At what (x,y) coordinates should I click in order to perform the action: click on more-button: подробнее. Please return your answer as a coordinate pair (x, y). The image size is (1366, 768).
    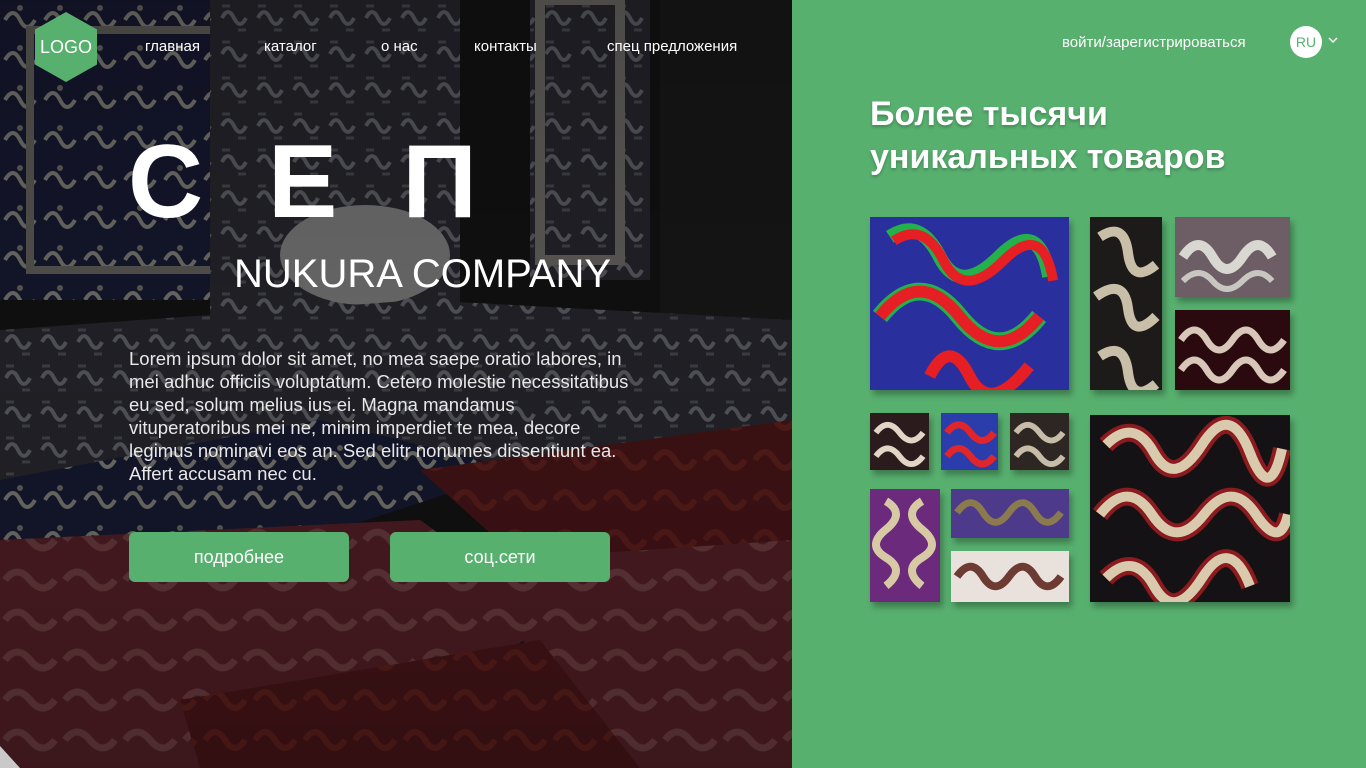
    Looking at the image, I should click on (239, 557).